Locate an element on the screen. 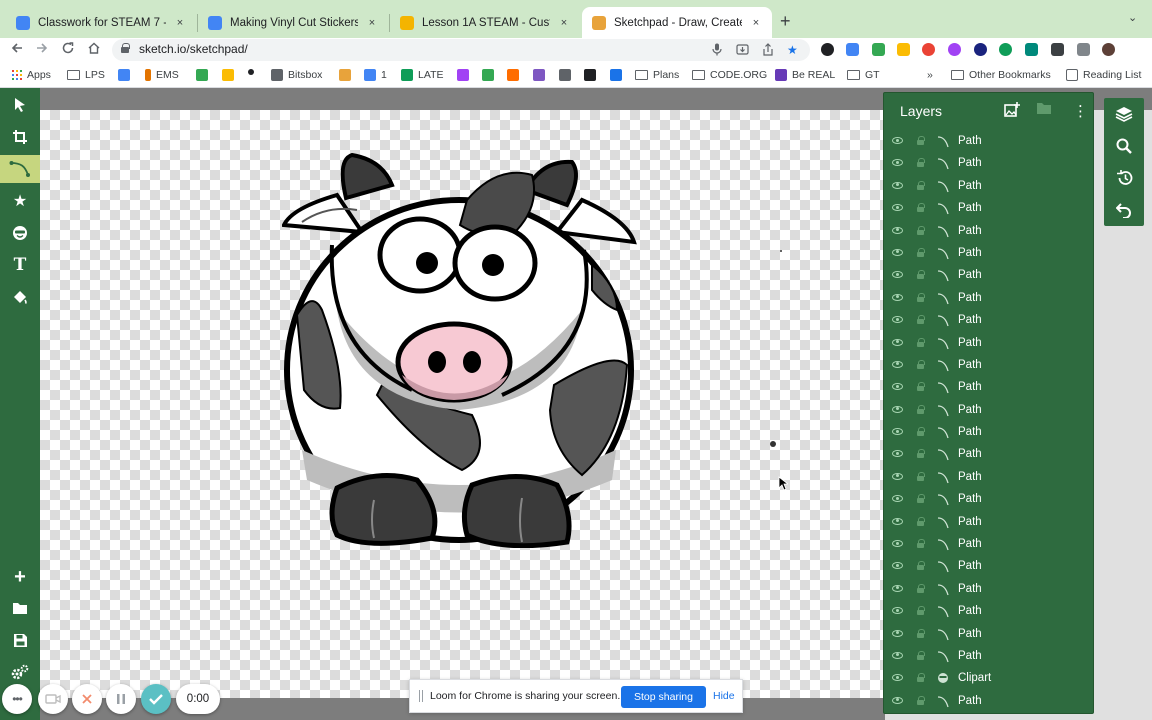 This screenshot has width=1152, height=720. back-icon is located at coordinates (17, 49).